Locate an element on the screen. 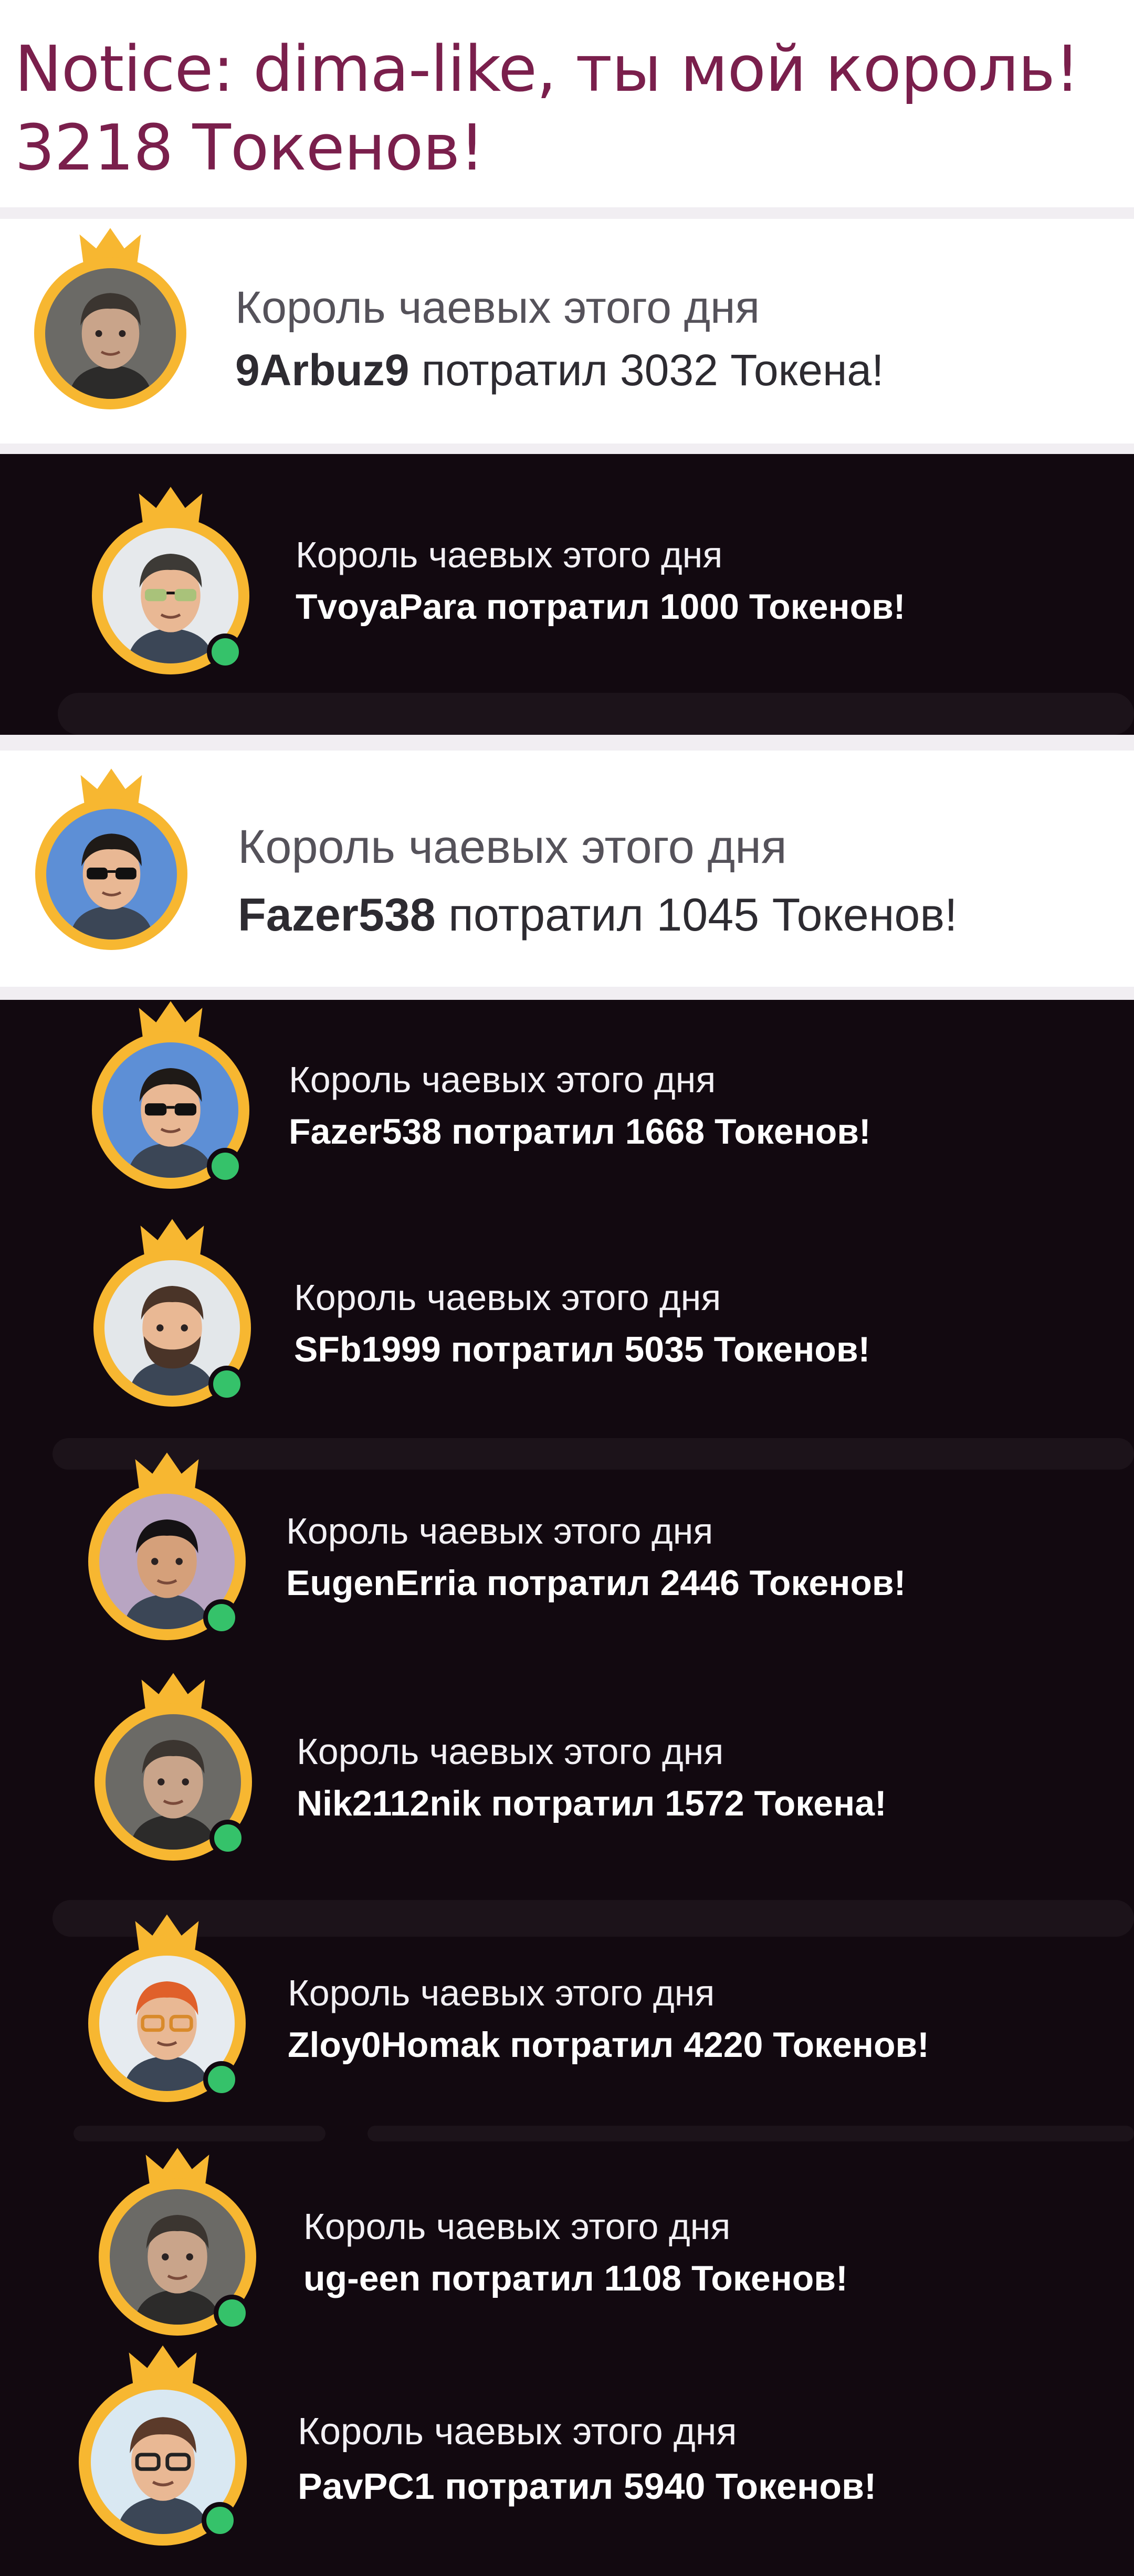  tip-summary: 9Arbuz9 потратил 3032 Токена! is located at coordinates (559, 370).